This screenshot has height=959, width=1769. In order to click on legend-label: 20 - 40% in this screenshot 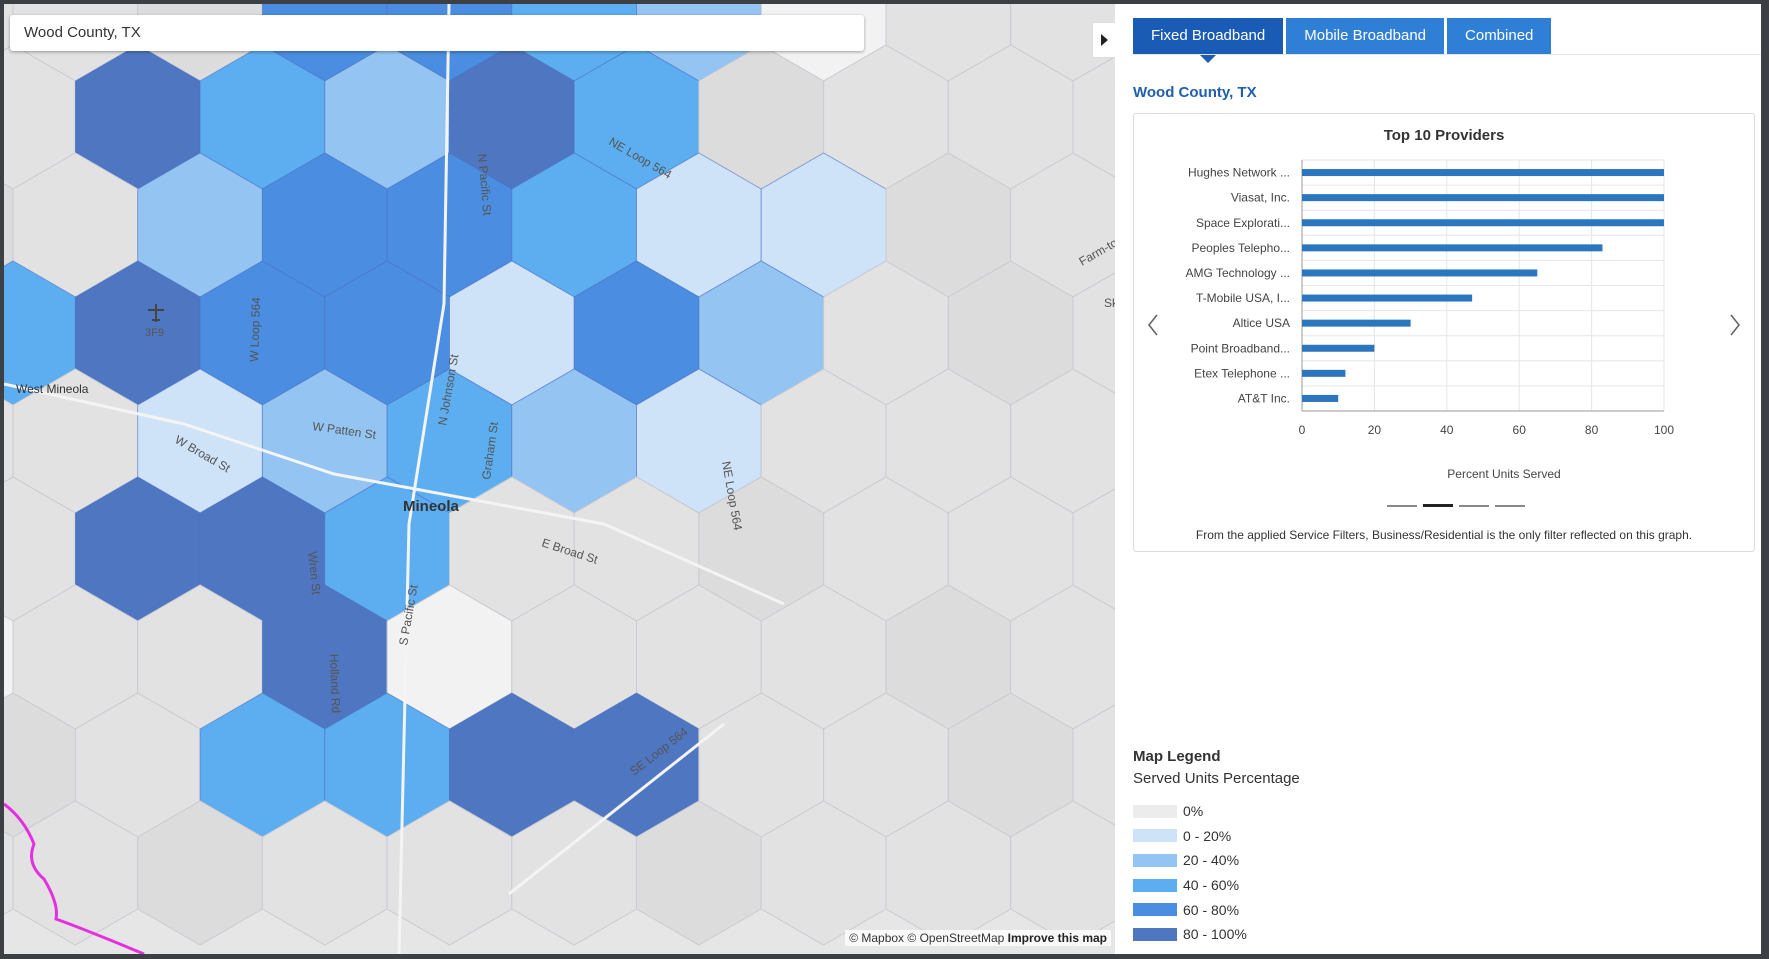, I will do `click(1211, 860)`.